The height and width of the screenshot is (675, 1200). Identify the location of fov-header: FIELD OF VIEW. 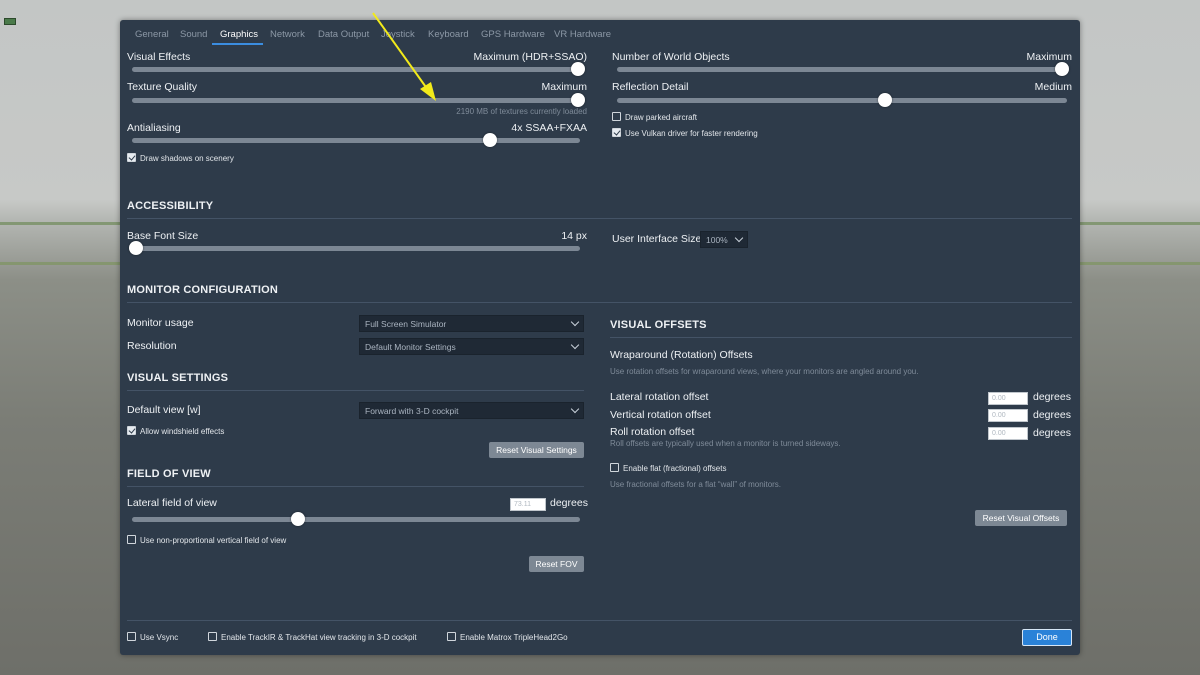
(169, 474).